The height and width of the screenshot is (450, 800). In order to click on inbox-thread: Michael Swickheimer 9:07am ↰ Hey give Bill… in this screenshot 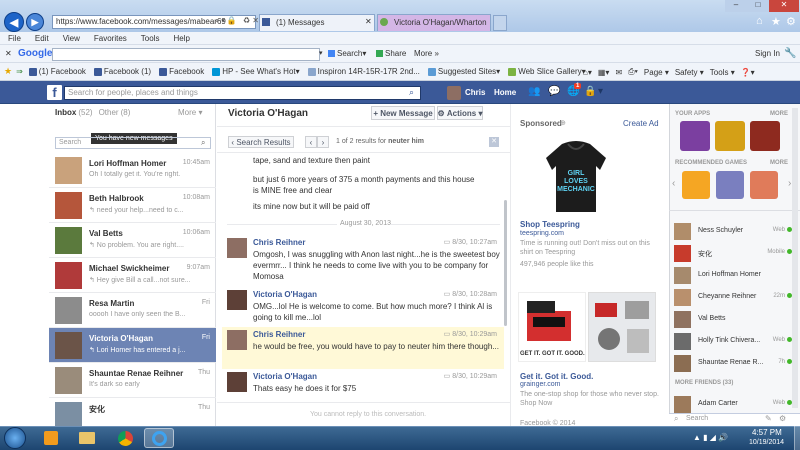, I will do `click(132, 275)`.